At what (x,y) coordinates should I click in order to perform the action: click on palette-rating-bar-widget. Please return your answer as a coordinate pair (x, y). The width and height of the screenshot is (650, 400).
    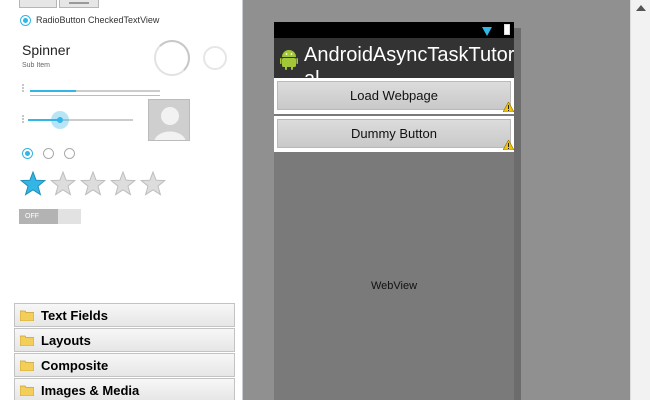
    Looking at the image, I should click on (93, 184).